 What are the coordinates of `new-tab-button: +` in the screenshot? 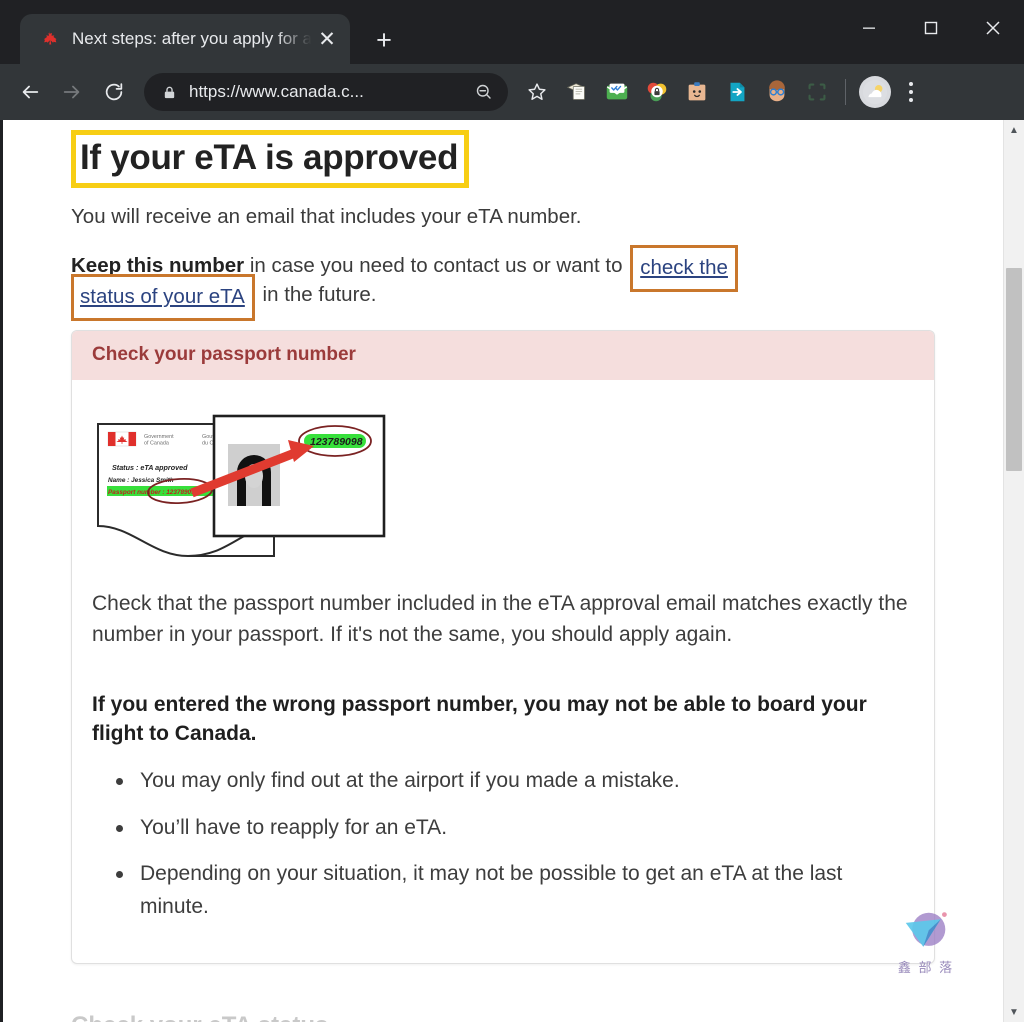 It's located at (384, 40).